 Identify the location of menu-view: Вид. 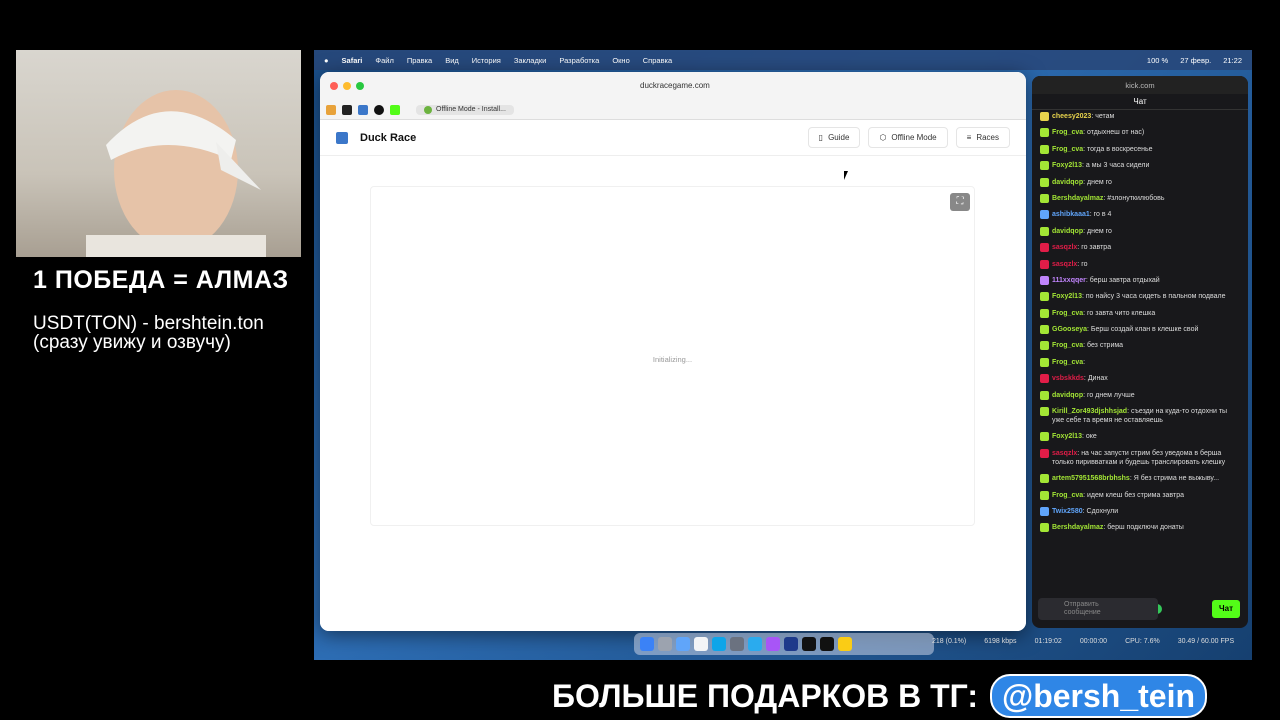
(452, 60).